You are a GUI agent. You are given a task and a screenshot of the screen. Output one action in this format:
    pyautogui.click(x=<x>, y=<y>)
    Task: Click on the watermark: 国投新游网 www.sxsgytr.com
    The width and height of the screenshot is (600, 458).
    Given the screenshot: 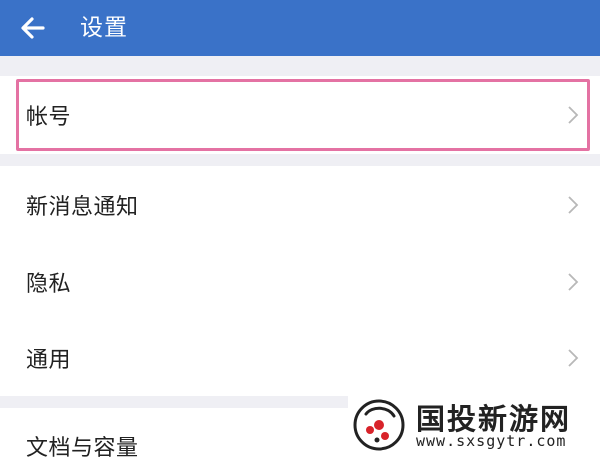 What is the action you would take?
    pyautogui.click(x=474, y=425)
    